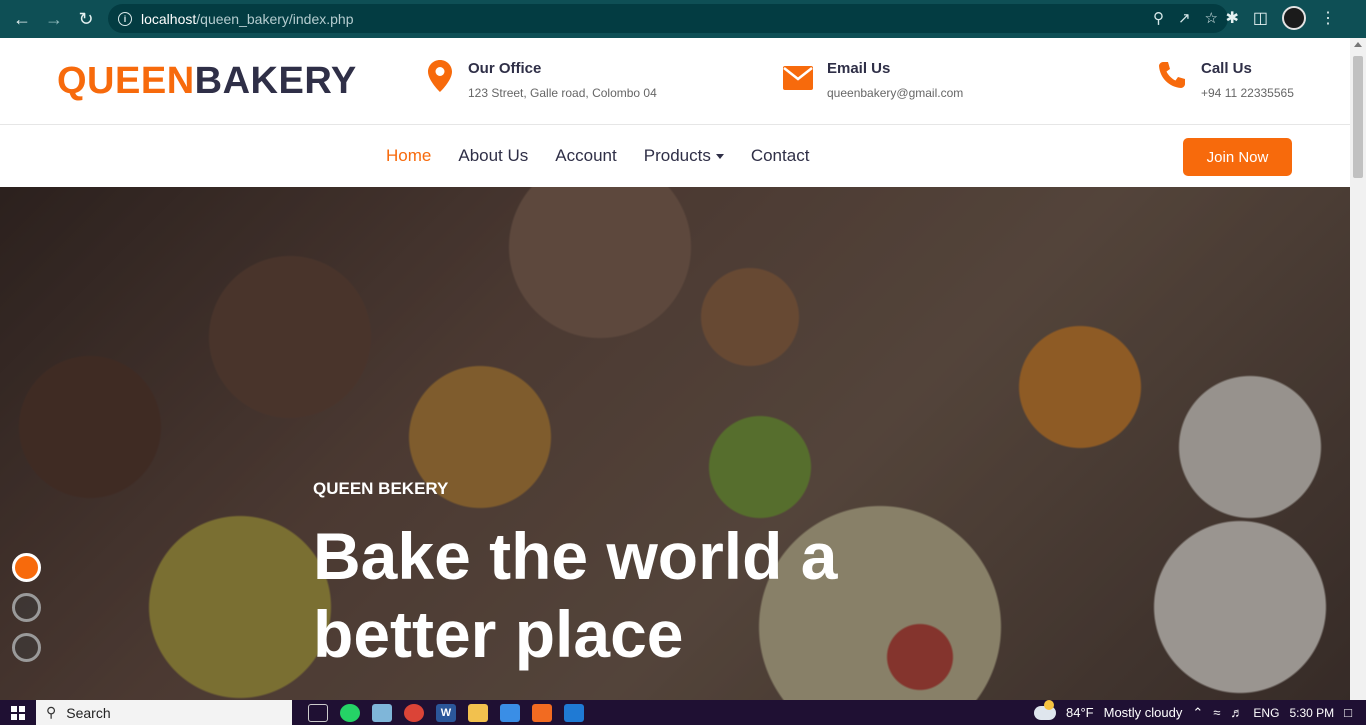  Describe the element at coordinates (125, 18) in the screenshot. I see `site-info-icon: i` at that location.